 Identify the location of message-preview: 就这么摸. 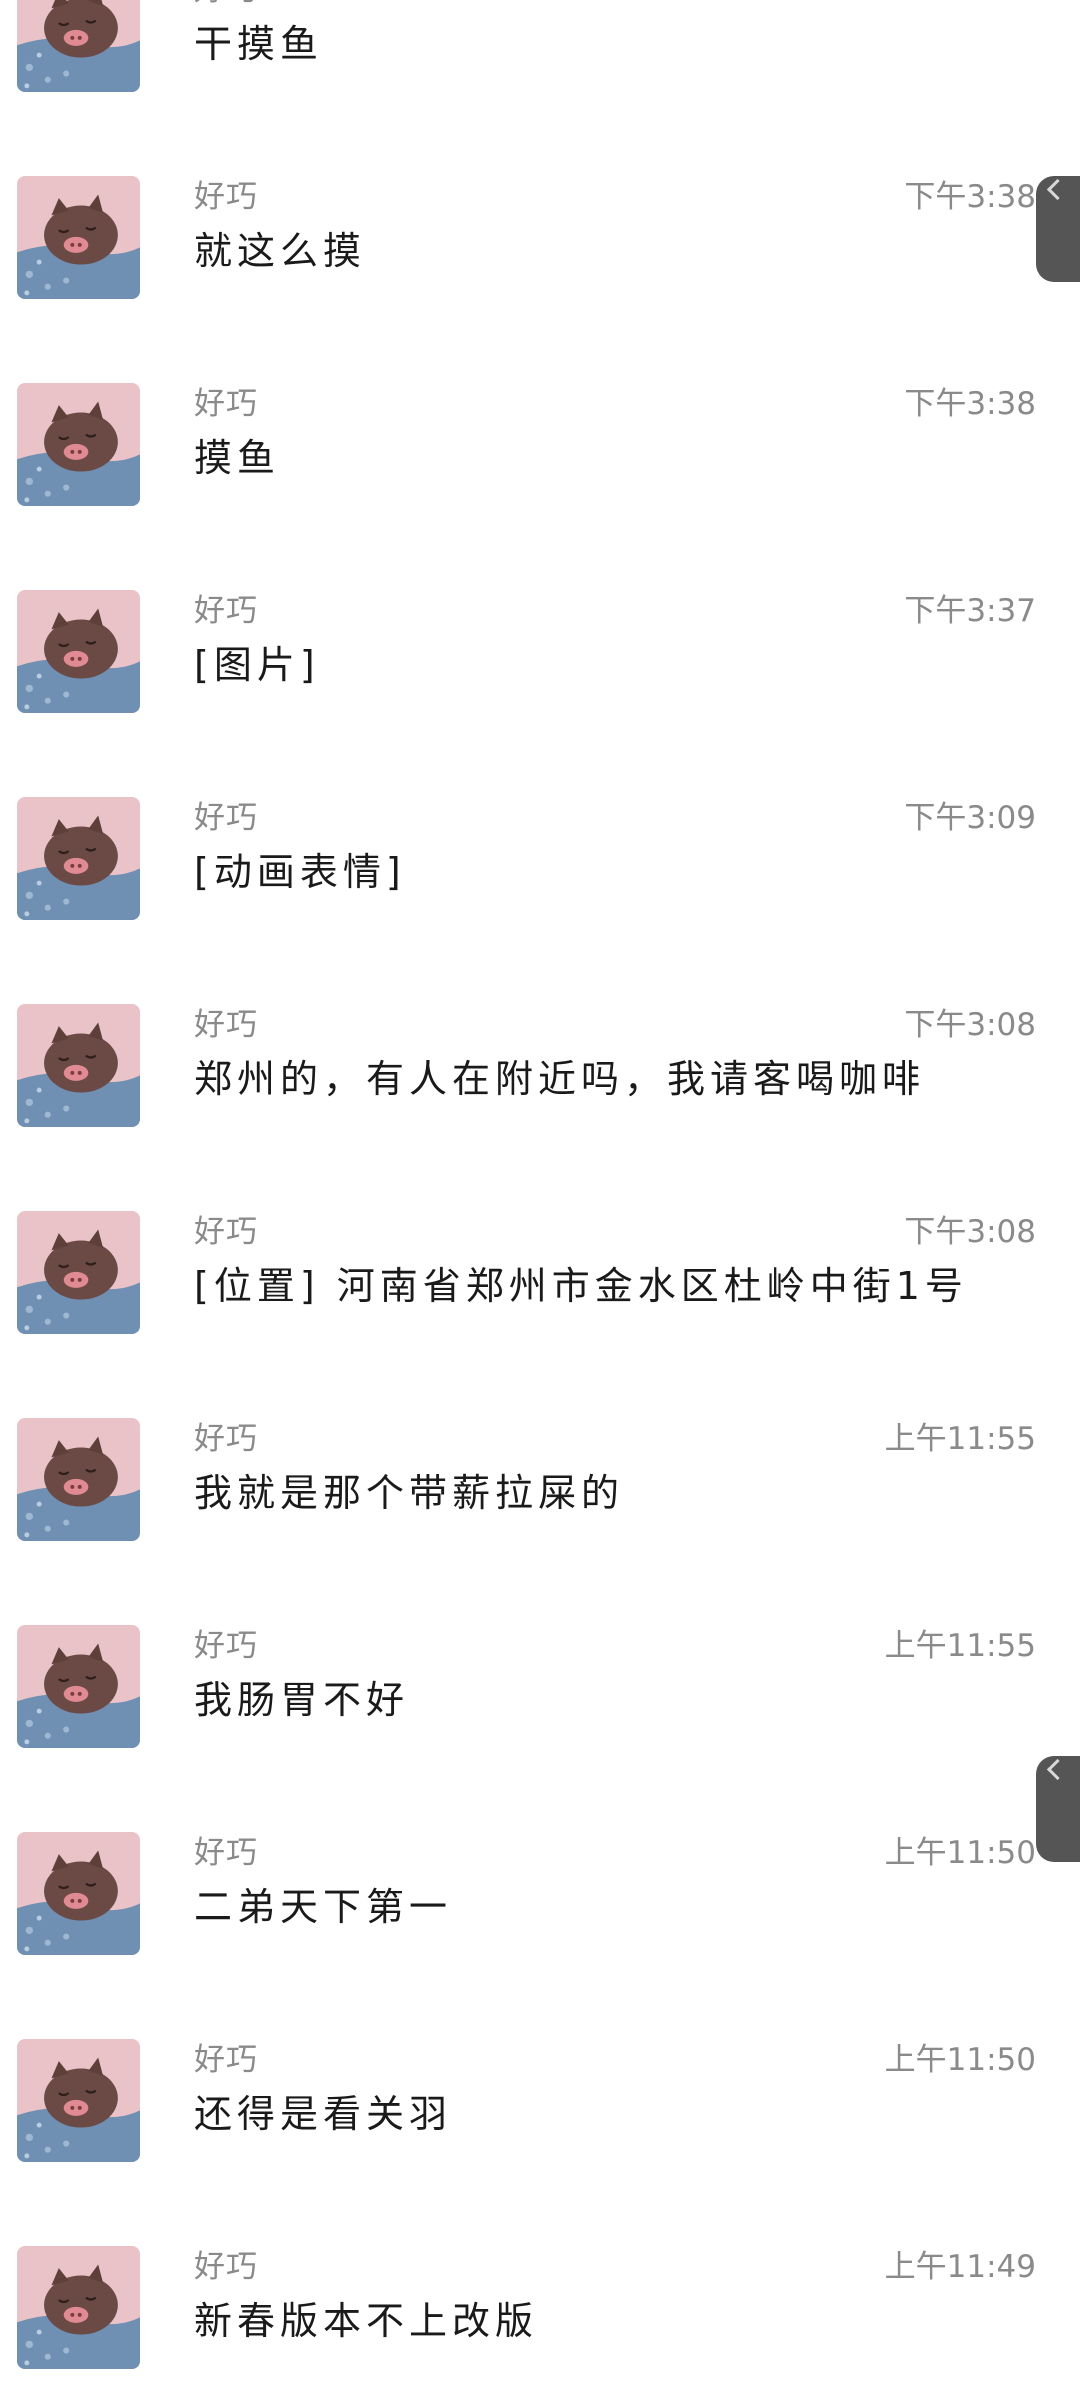
(280, 251).